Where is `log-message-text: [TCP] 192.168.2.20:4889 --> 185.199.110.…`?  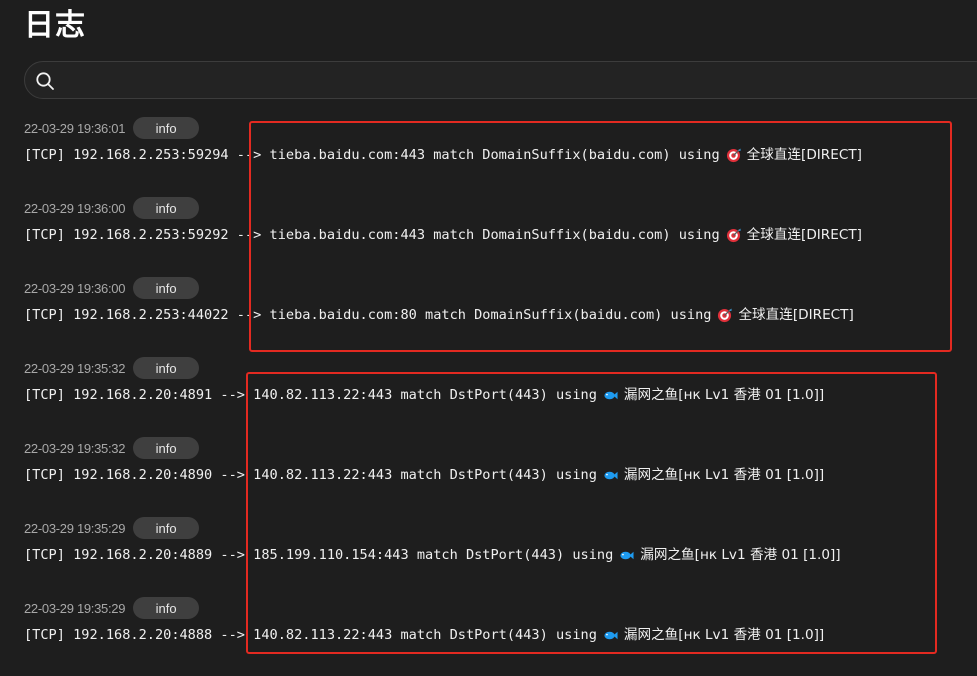 log-message-text: [TCP] 192.168.2.20:4889 --> 185.199.110.… is located at coordinates (319, 555).